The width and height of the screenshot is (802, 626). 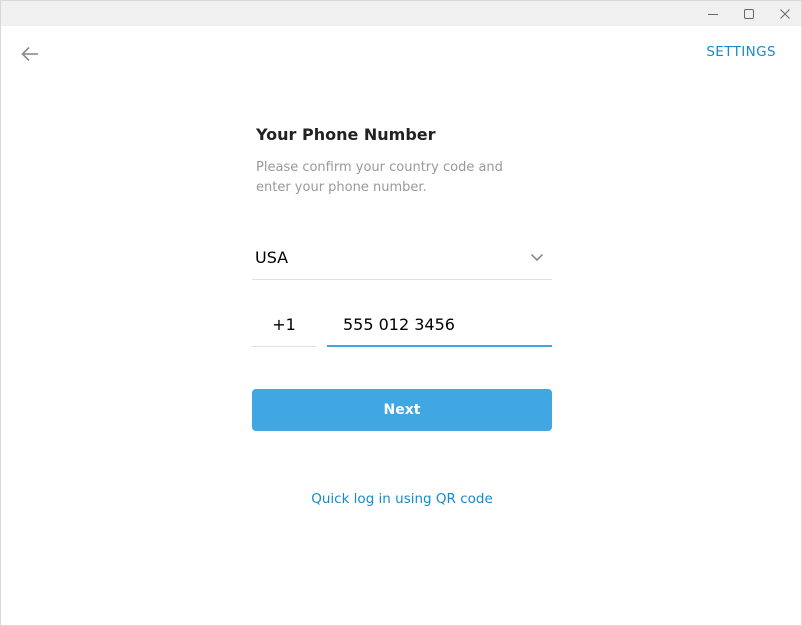 I want to click on maximize-icon, so click(x=749, y=13).